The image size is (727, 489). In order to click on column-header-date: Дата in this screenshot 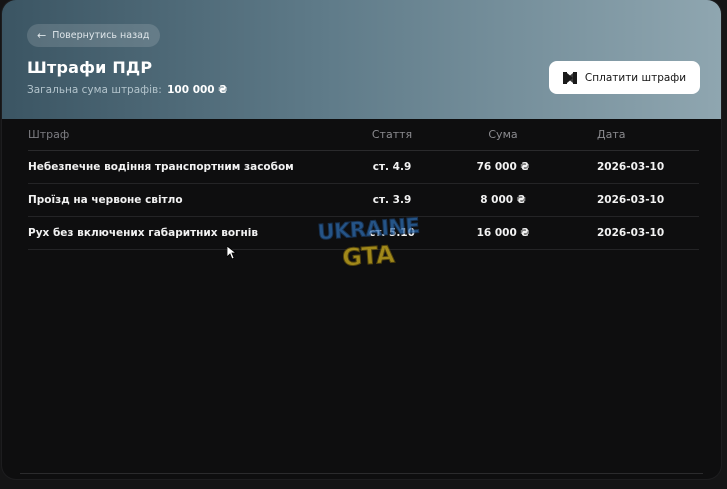, I will do `click(611, 134)`.